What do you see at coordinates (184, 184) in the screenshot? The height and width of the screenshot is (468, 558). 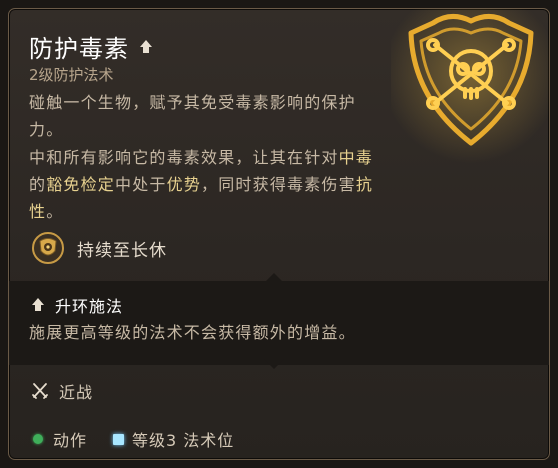 I see `keyword-advantage: 优势` at bounding box center [184, 184].